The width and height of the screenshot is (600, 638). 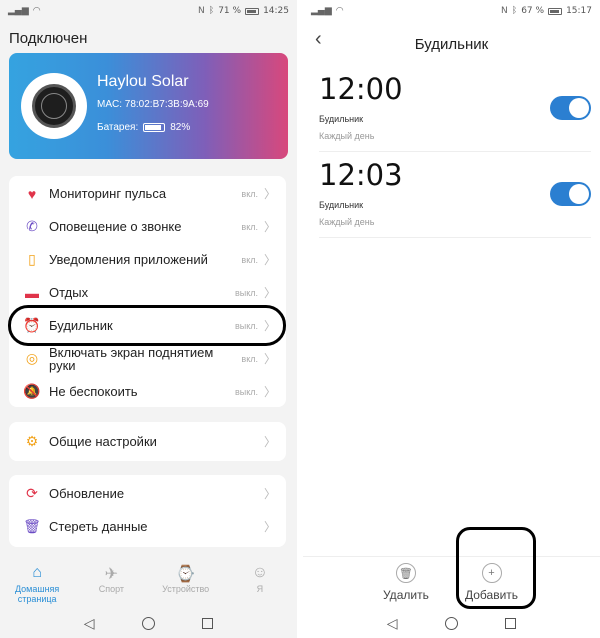 I want to click on maintenance-card: ⟳ Обновление 〉 🗑 Стереть данные 〉, so click(x=147, y=511).